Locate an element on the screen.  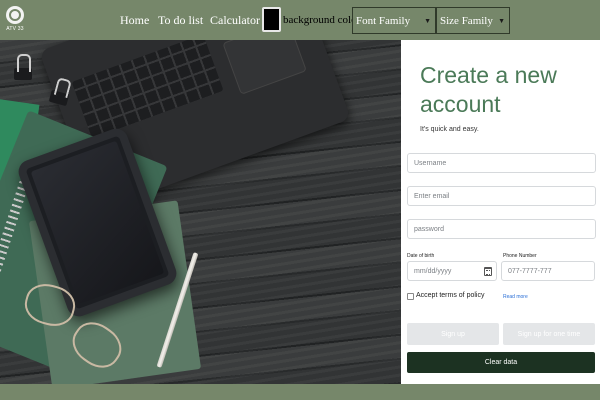
footer-strip is located at coordinates (300, 392).